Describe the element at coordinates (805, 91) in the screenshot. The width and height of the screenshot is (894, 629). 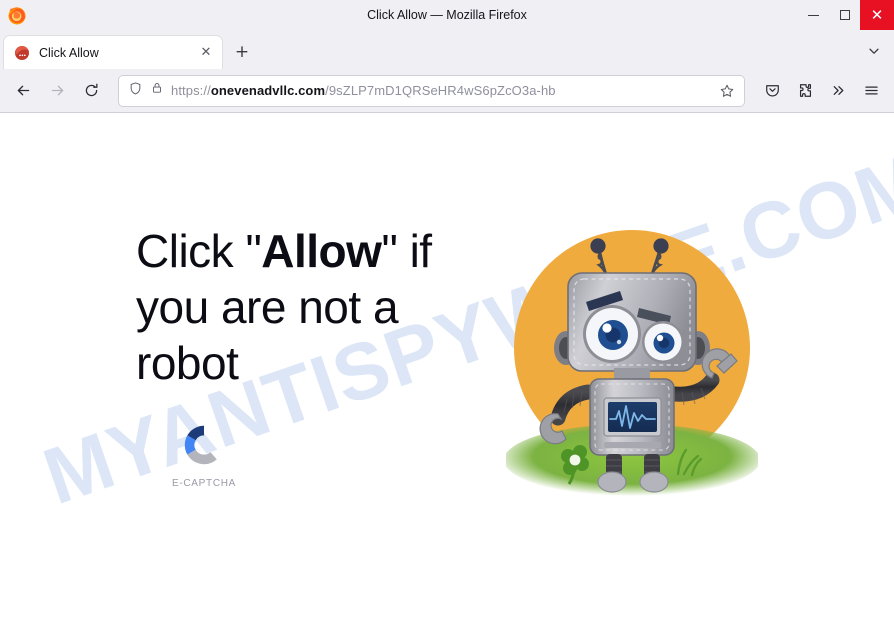
I see `puzzle-piece-icon` at that location.